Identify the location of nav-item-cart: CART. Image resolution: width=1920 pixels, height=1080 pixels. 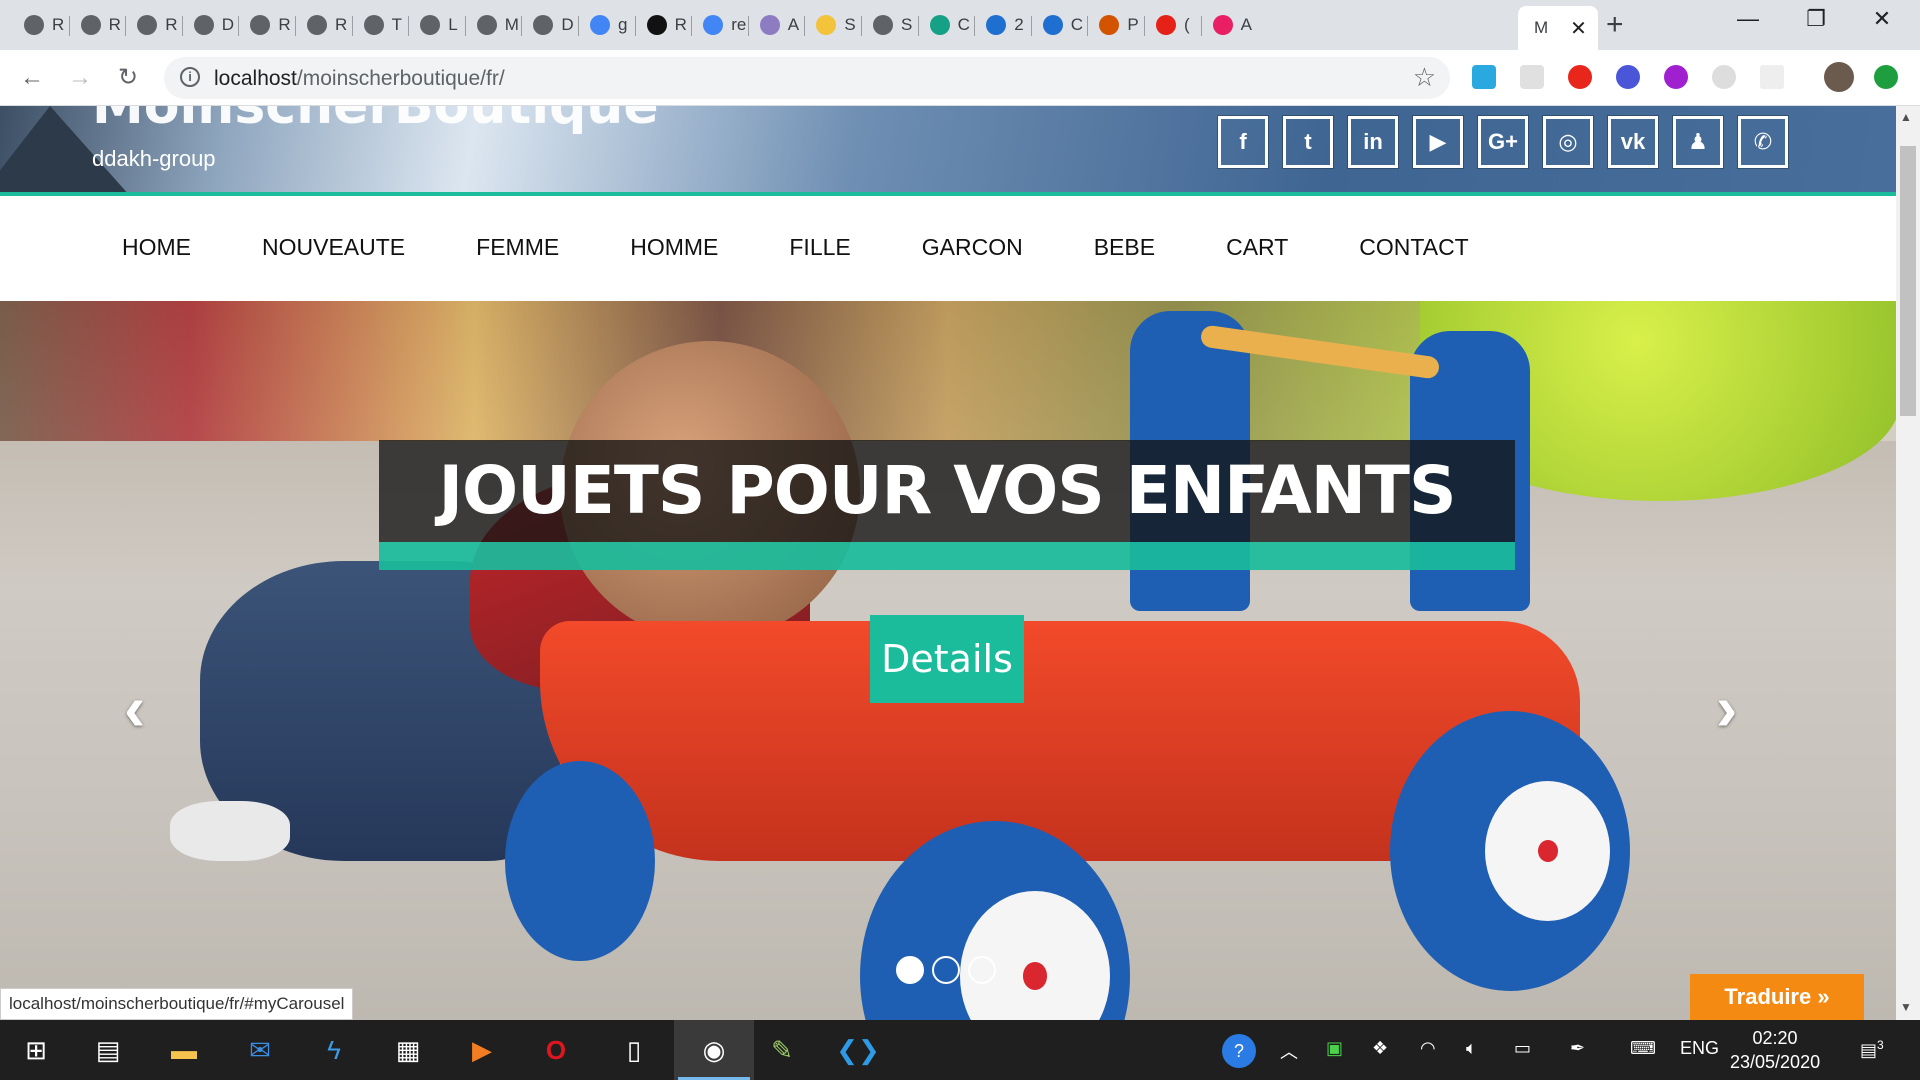
(1257, 247).